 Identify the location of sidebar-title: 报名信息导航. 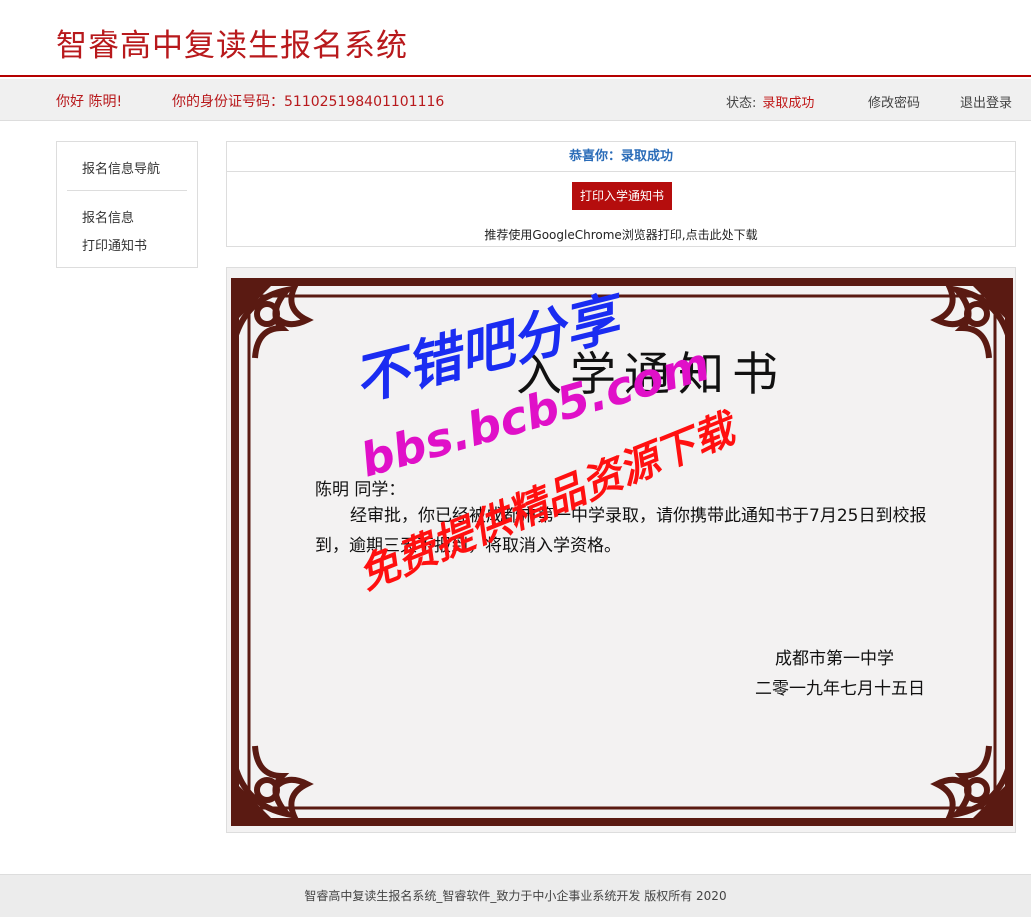
(121, 169).